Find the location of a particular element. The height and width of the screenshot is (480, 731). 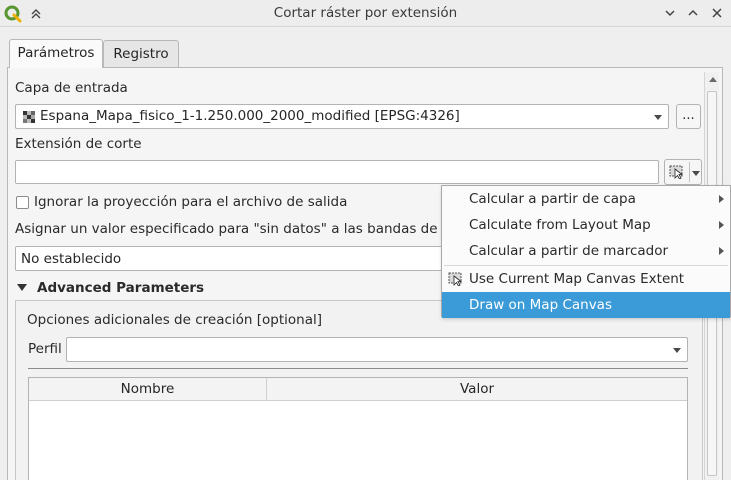

profile-label: Perfil is located at coordinates (45, 349).